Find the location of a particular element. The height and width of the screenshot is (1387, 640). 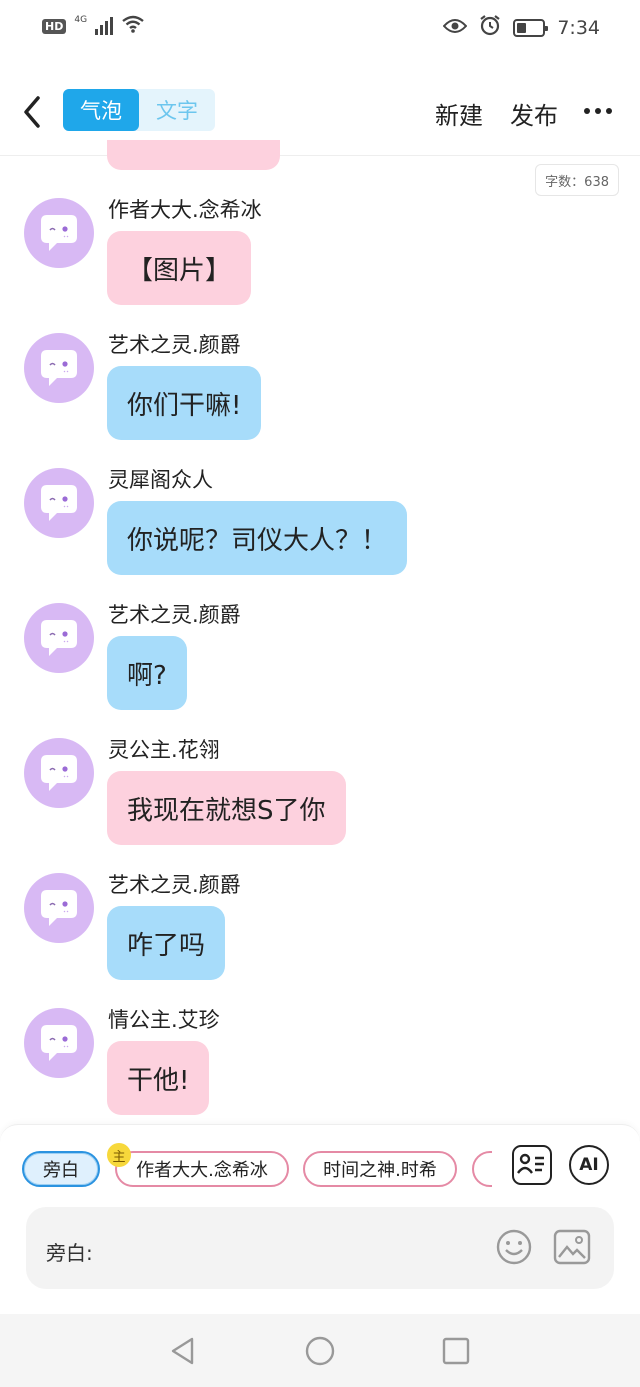

header-divider is located at coordinates (320, 155).